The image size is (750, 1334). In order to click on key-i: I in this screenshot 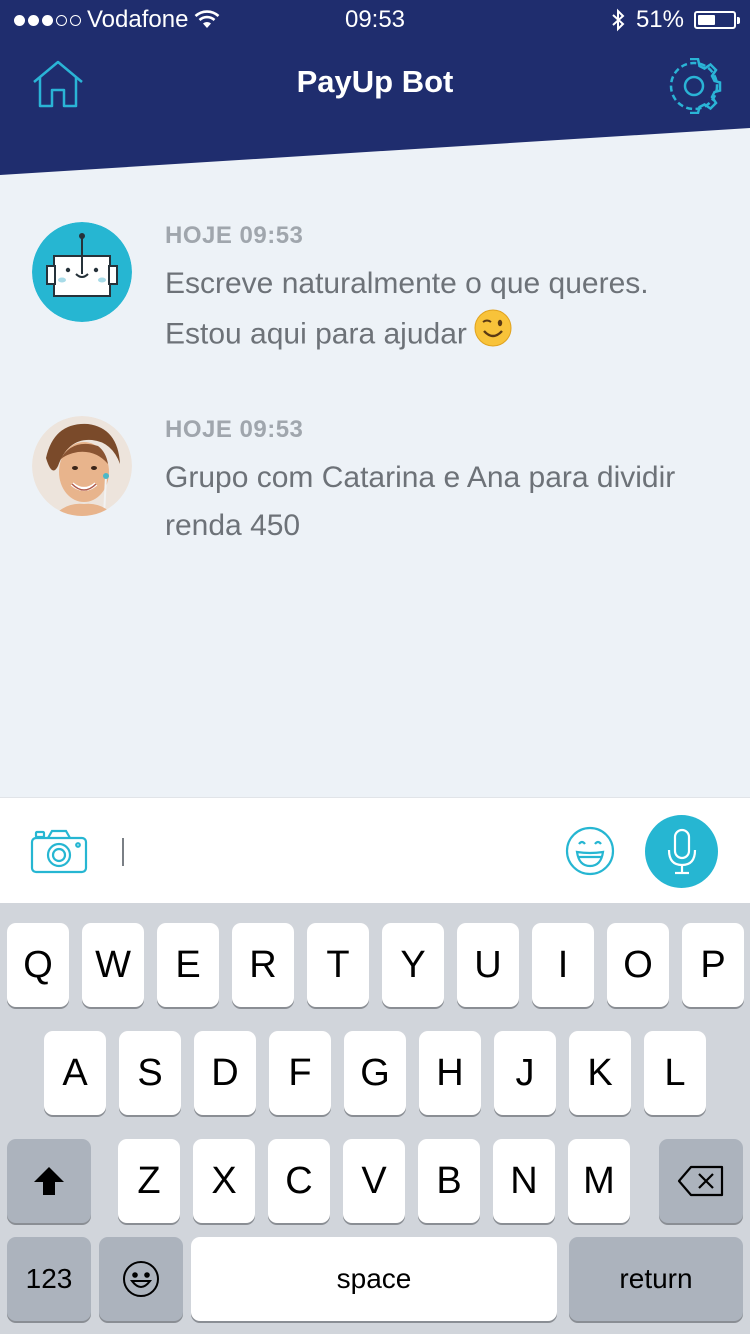, I will do `click(563, 965)`.